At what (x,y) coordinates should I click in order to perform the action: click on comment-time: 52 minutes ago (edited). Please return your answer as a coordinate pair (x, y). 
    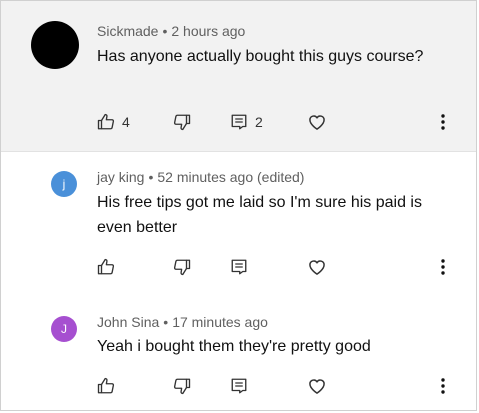
    Looking at the image, I should click on (230, 177).